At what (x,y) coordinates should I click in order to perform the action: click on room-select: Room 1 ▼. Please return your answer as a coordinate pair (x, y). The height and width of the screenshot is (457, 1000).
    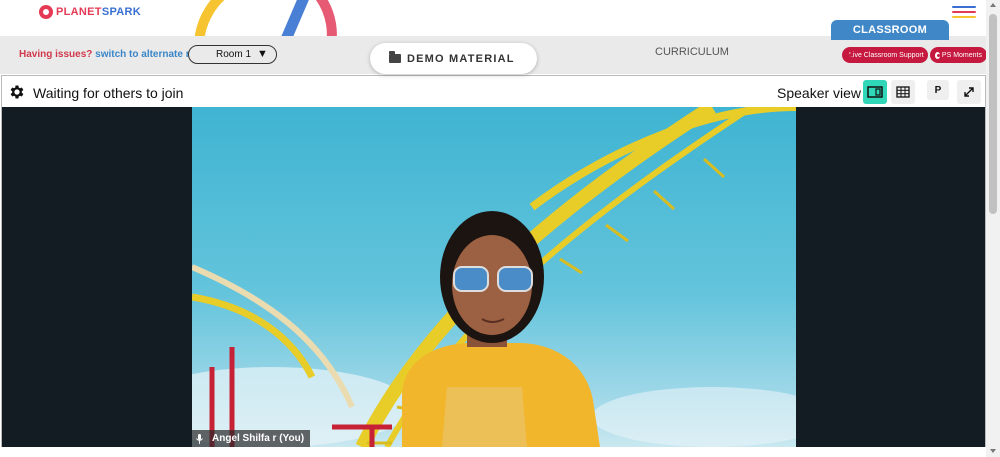
    Looking at the image, I should click on (232, 54).